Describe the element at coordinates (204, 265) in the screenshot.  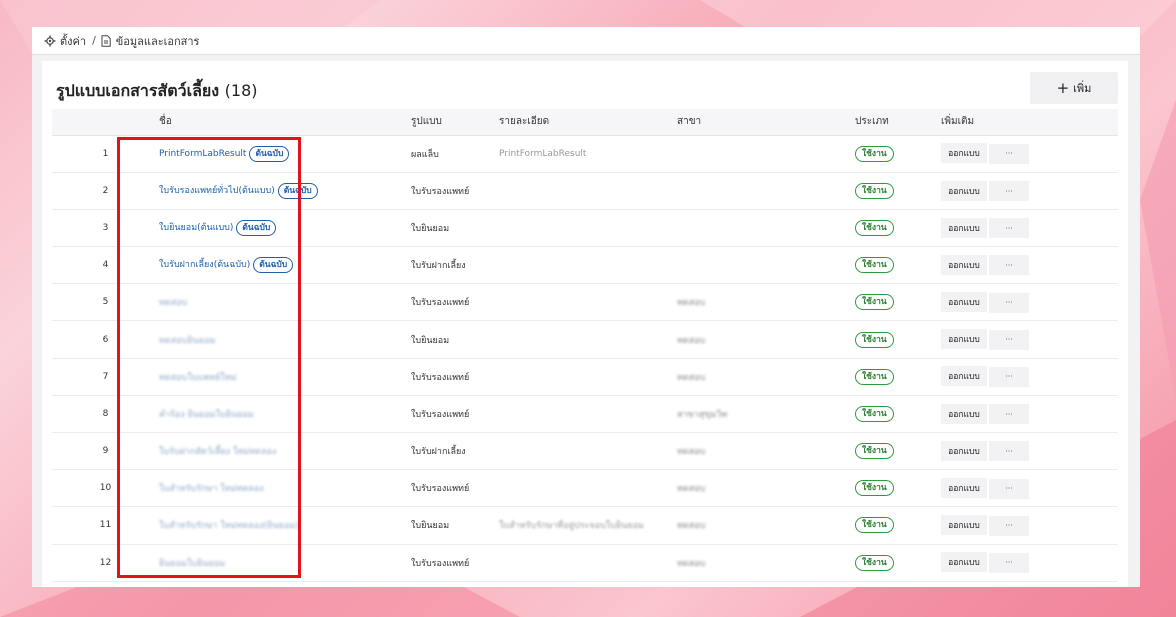
I see `template-name-link: ใบรับฝากเลี้ยง(ต้นฉบับ)` at that location.